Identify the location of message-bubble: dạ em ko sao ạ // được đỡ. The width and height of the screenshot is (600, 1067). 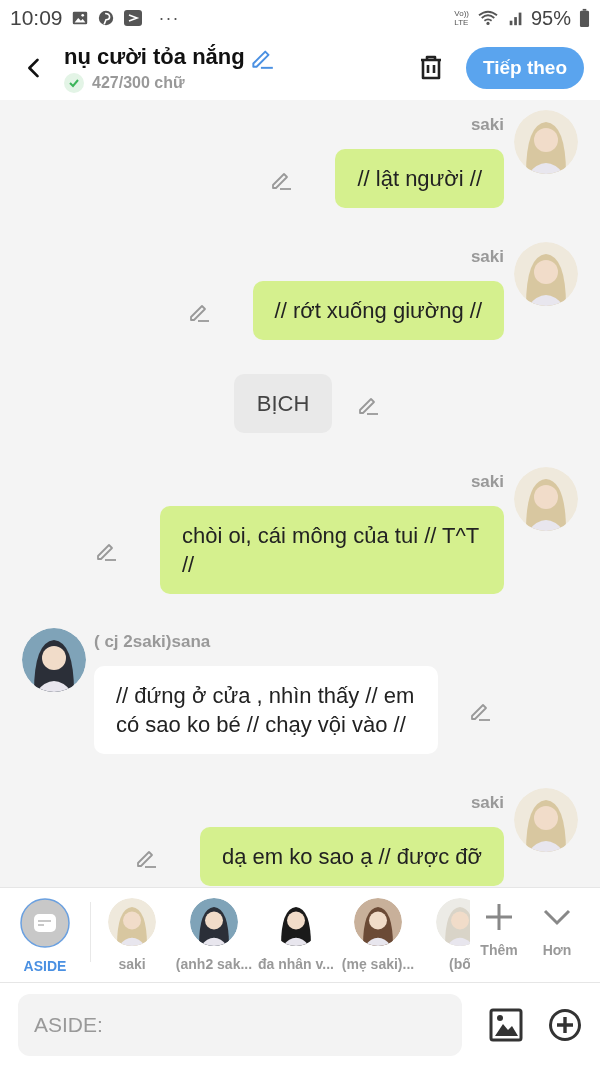
(351, 856).